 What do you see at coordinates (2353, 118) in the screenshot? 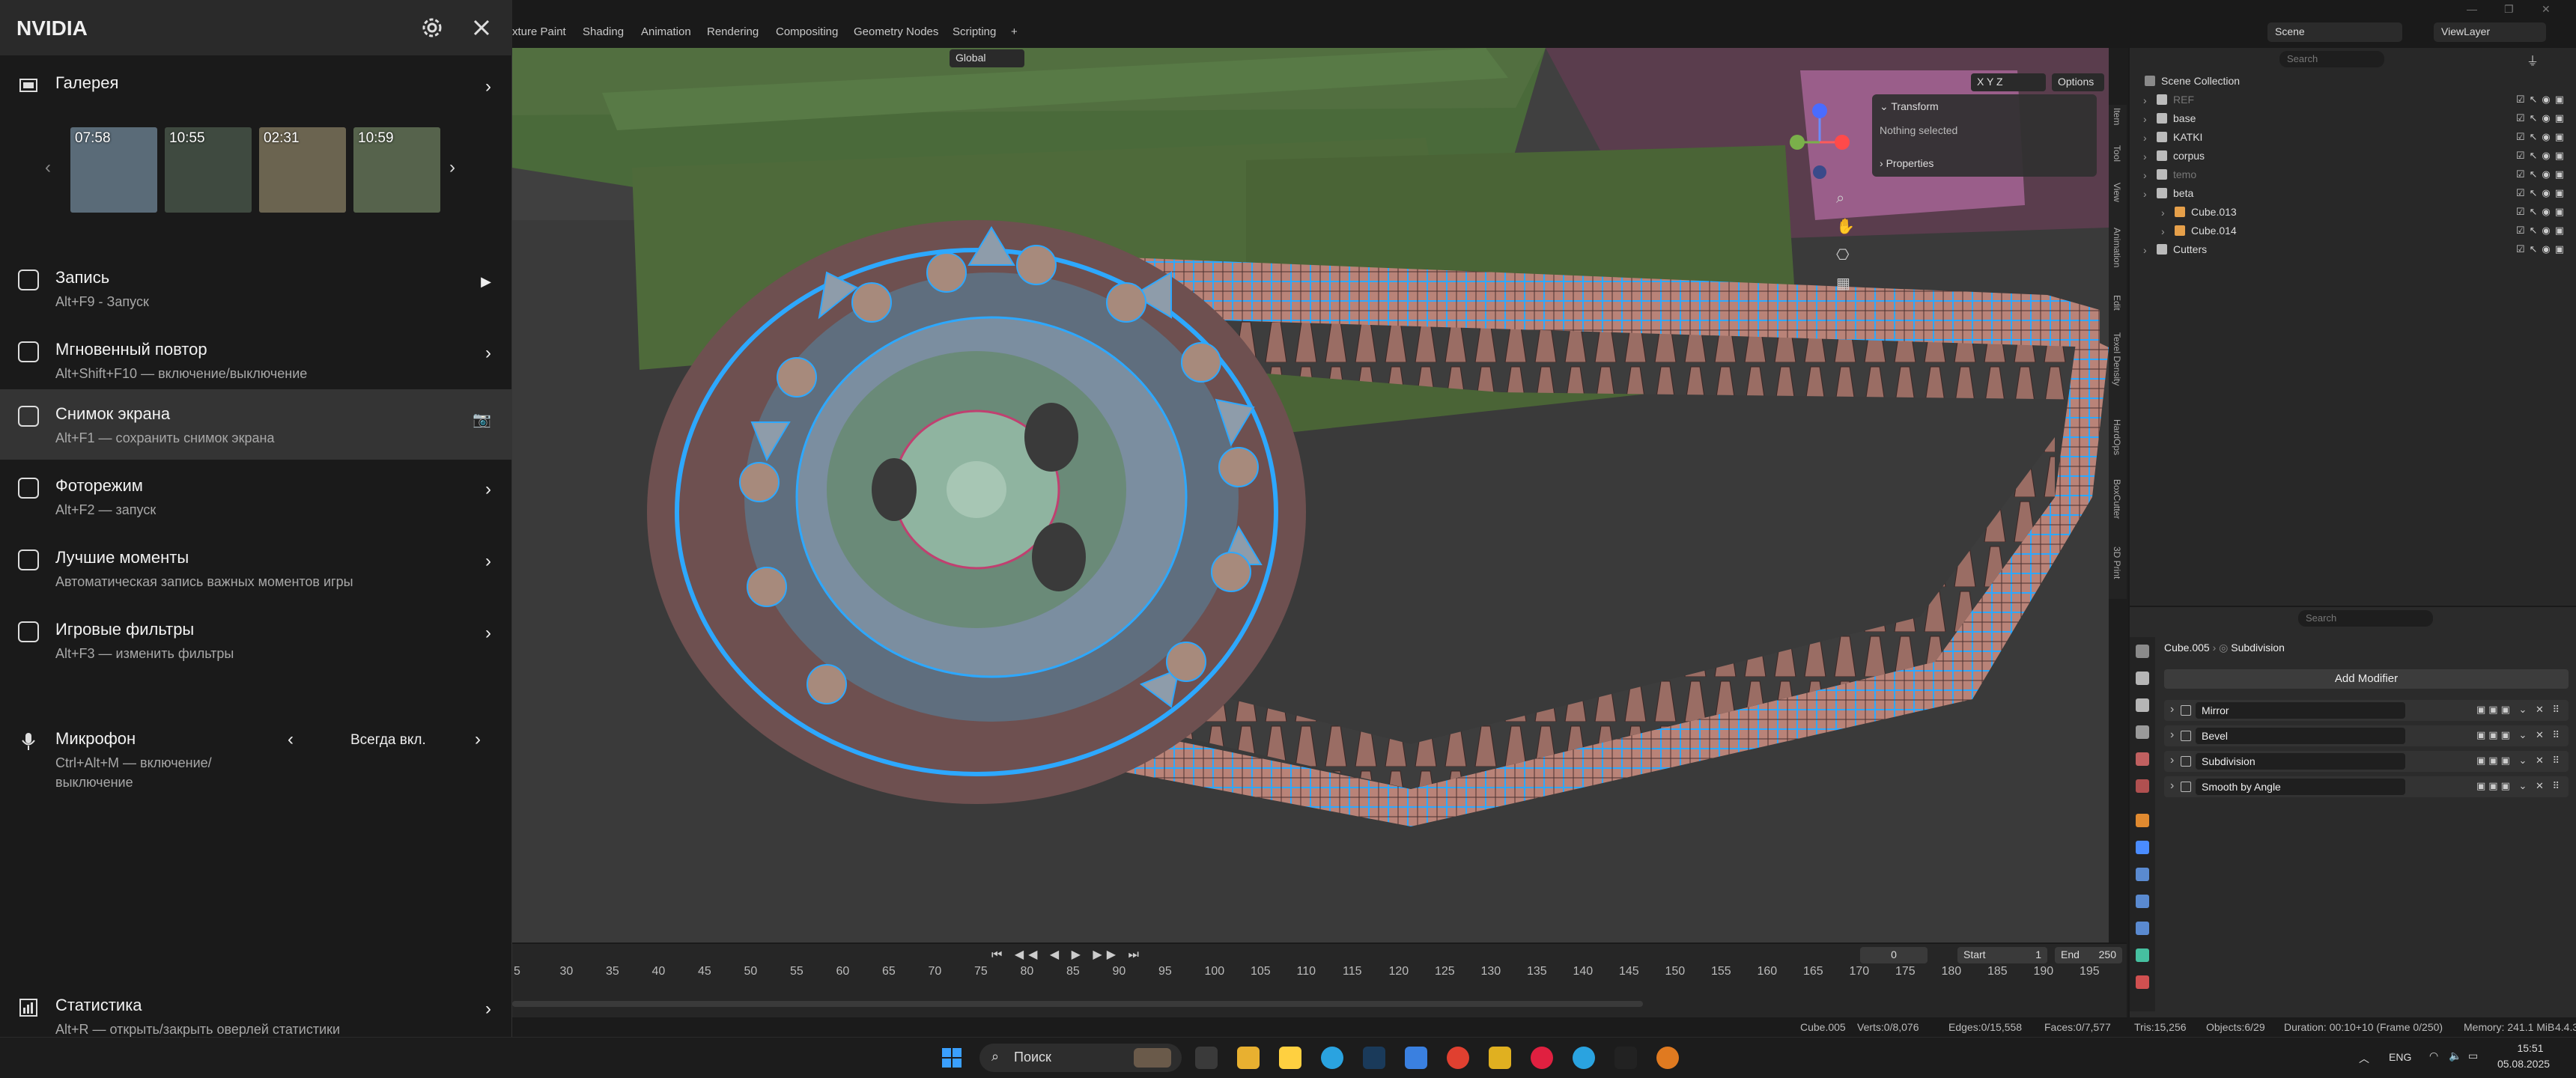
I see `outliner-row: › base ☑↖◉▣` at bounding box center [2353, 118].